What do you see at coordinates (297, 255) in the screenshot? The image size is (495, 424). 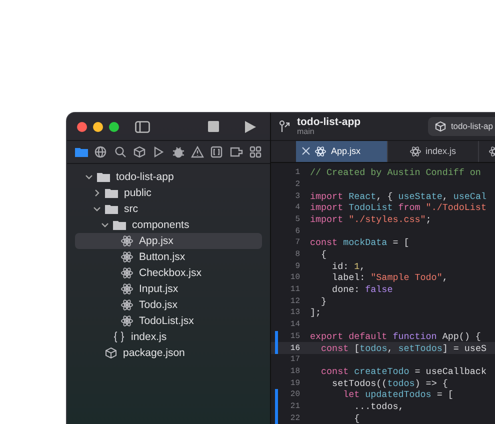 I see `line-number: 8` at bounding box center [297, 255].